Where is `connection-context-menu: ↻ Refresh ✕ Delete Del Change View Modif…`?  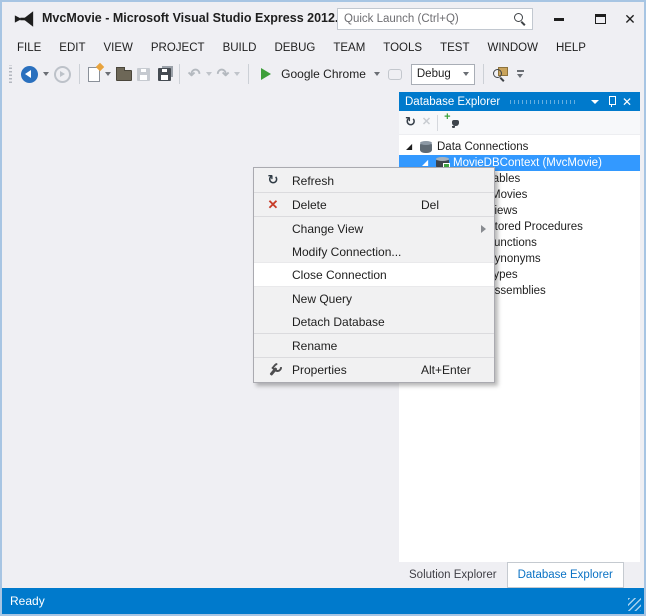
connection-context-menu: ↻ Refresh ✕ Delete Del Change View Modif… is located at coordinates (374, 275).